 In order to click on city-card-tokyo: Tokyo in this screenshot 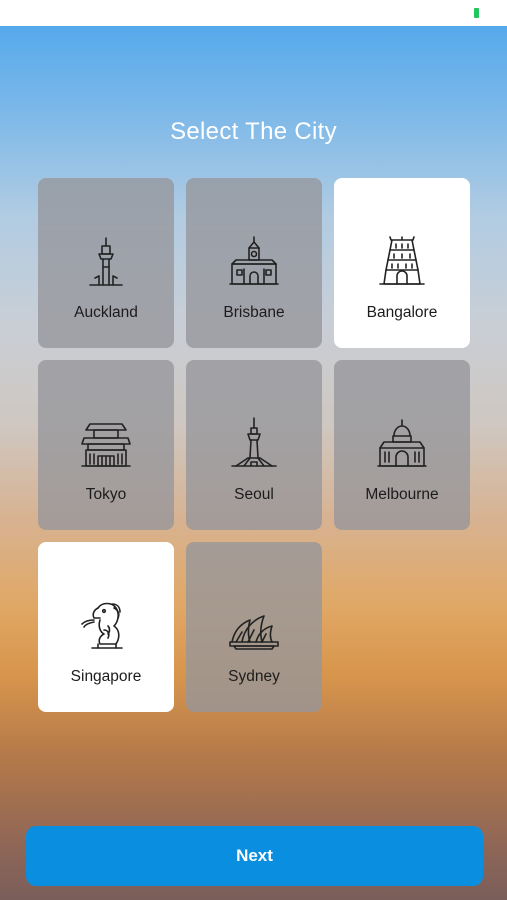, I will do `click(106, 445)`.